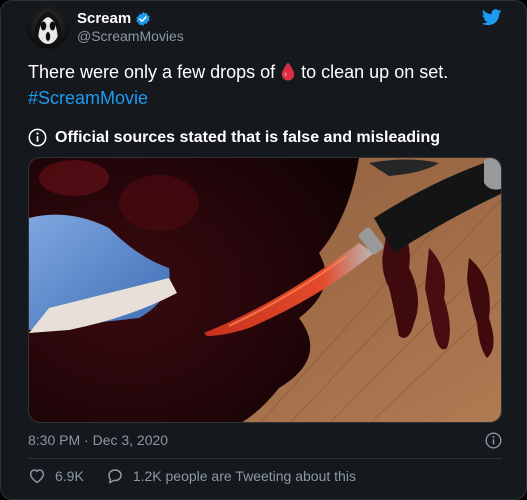  I want to click on tweet-text-before: There were only a few drops of, so click(152, 72).